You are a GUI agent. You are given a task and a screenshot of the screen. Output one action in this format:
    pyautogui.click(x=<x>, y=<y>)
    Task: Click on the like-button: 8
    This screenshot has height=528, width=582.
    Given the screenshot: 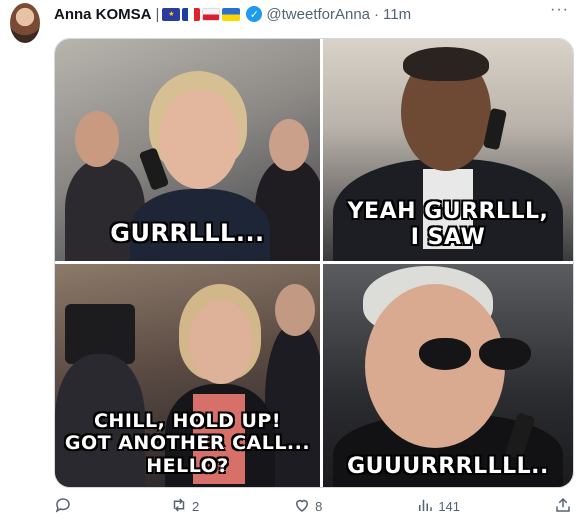 What is the action you would take?
    pyautogui.click(x=307, y=506)
    